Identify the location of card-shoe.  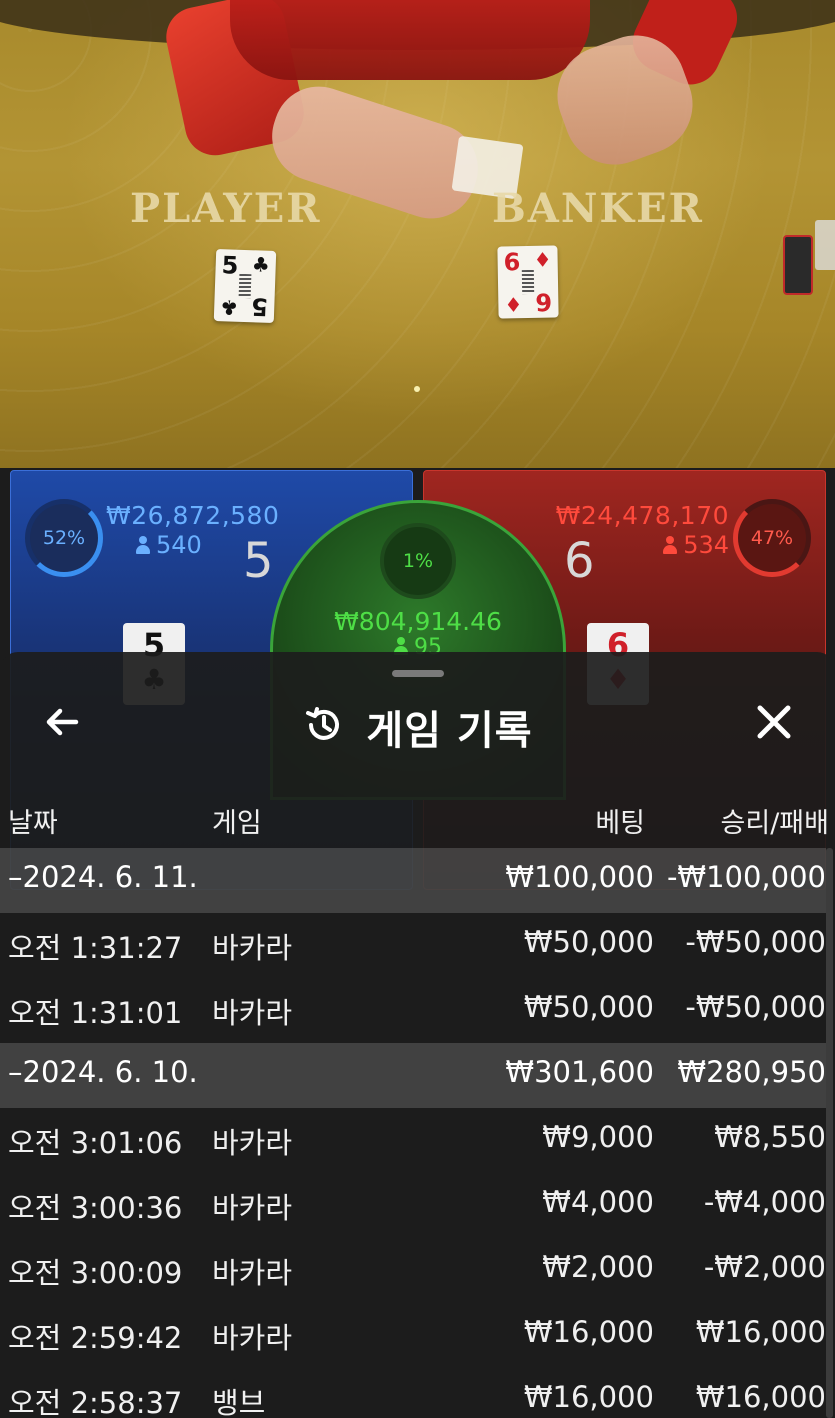
(798, 265).